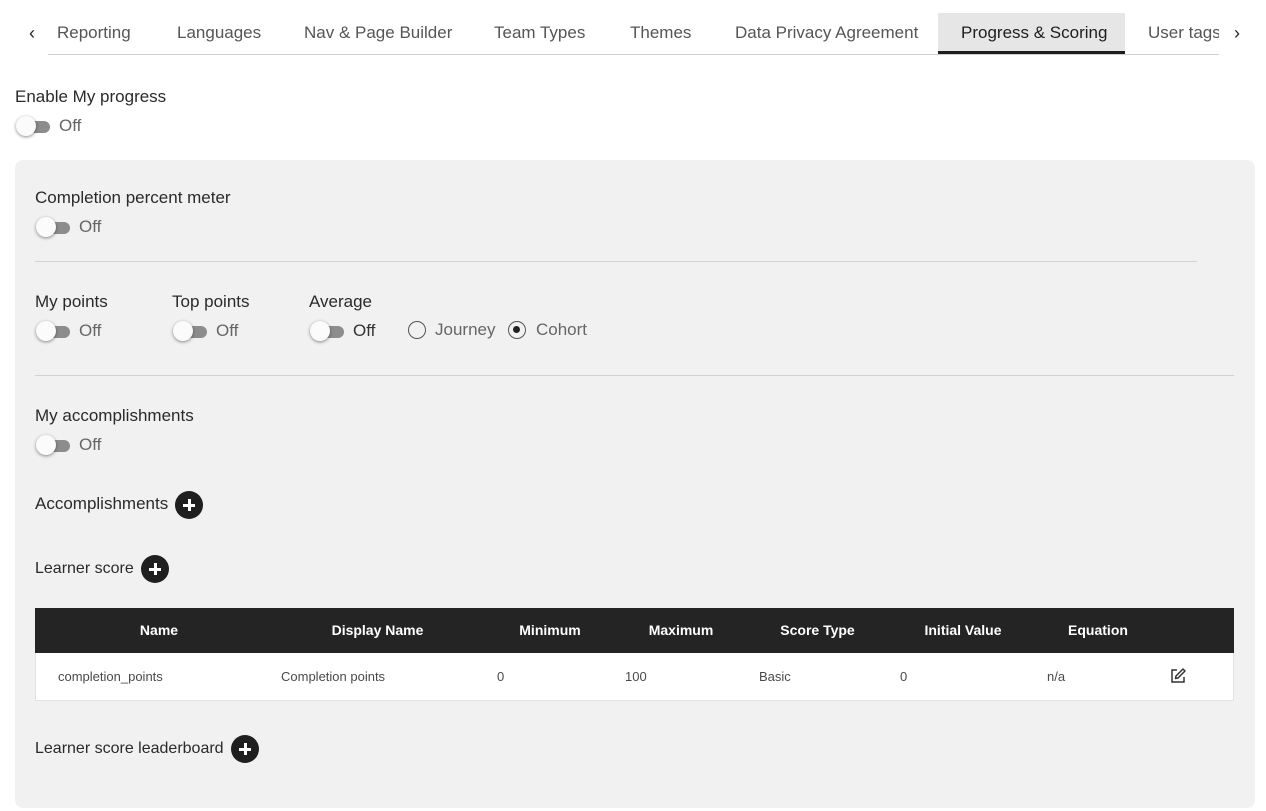 This screenshot has height=811, width=1266. I want to click on my-points-toggle, so click(54, 331).